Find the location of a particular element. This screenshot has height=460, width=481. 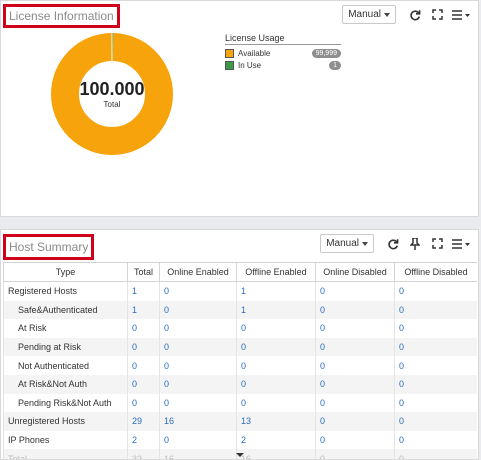

table-row: Safe&Authenticated 1 0 1 0 0 is located at coordinates (240, 310).